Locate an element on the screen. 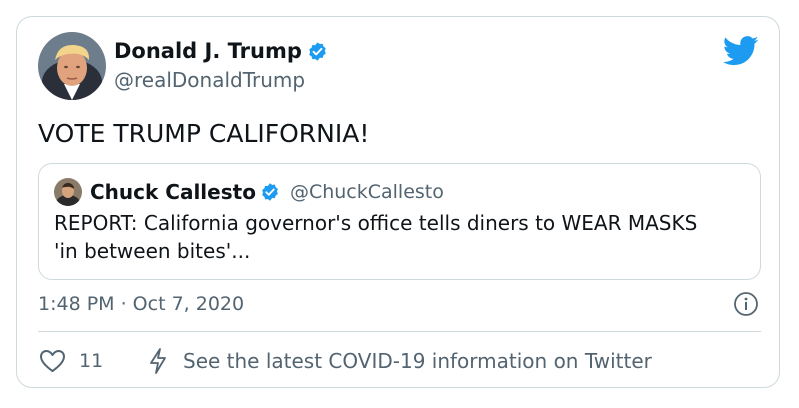  twitter-bird-icon is located at coordinates (741, 51).